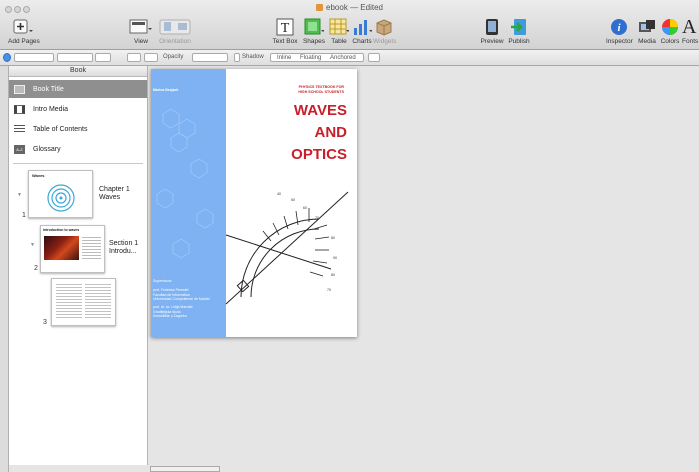  I want to click on inspector-button: i Inspector, so click(619, 31).